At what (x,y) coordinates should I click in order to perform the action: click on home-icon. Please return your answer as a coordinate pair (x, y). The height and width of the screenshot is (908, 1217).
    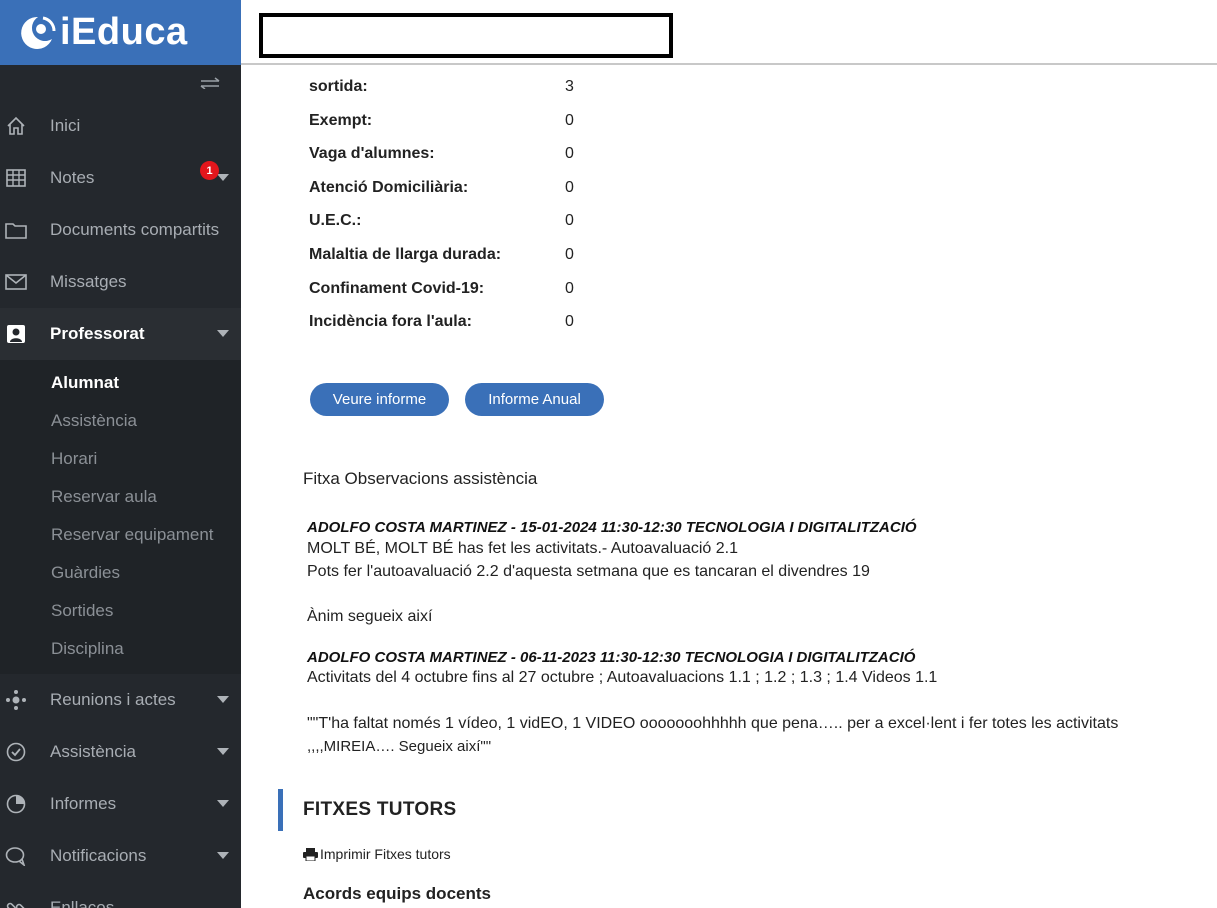
    Looking at the image, I should click on (16, 126).